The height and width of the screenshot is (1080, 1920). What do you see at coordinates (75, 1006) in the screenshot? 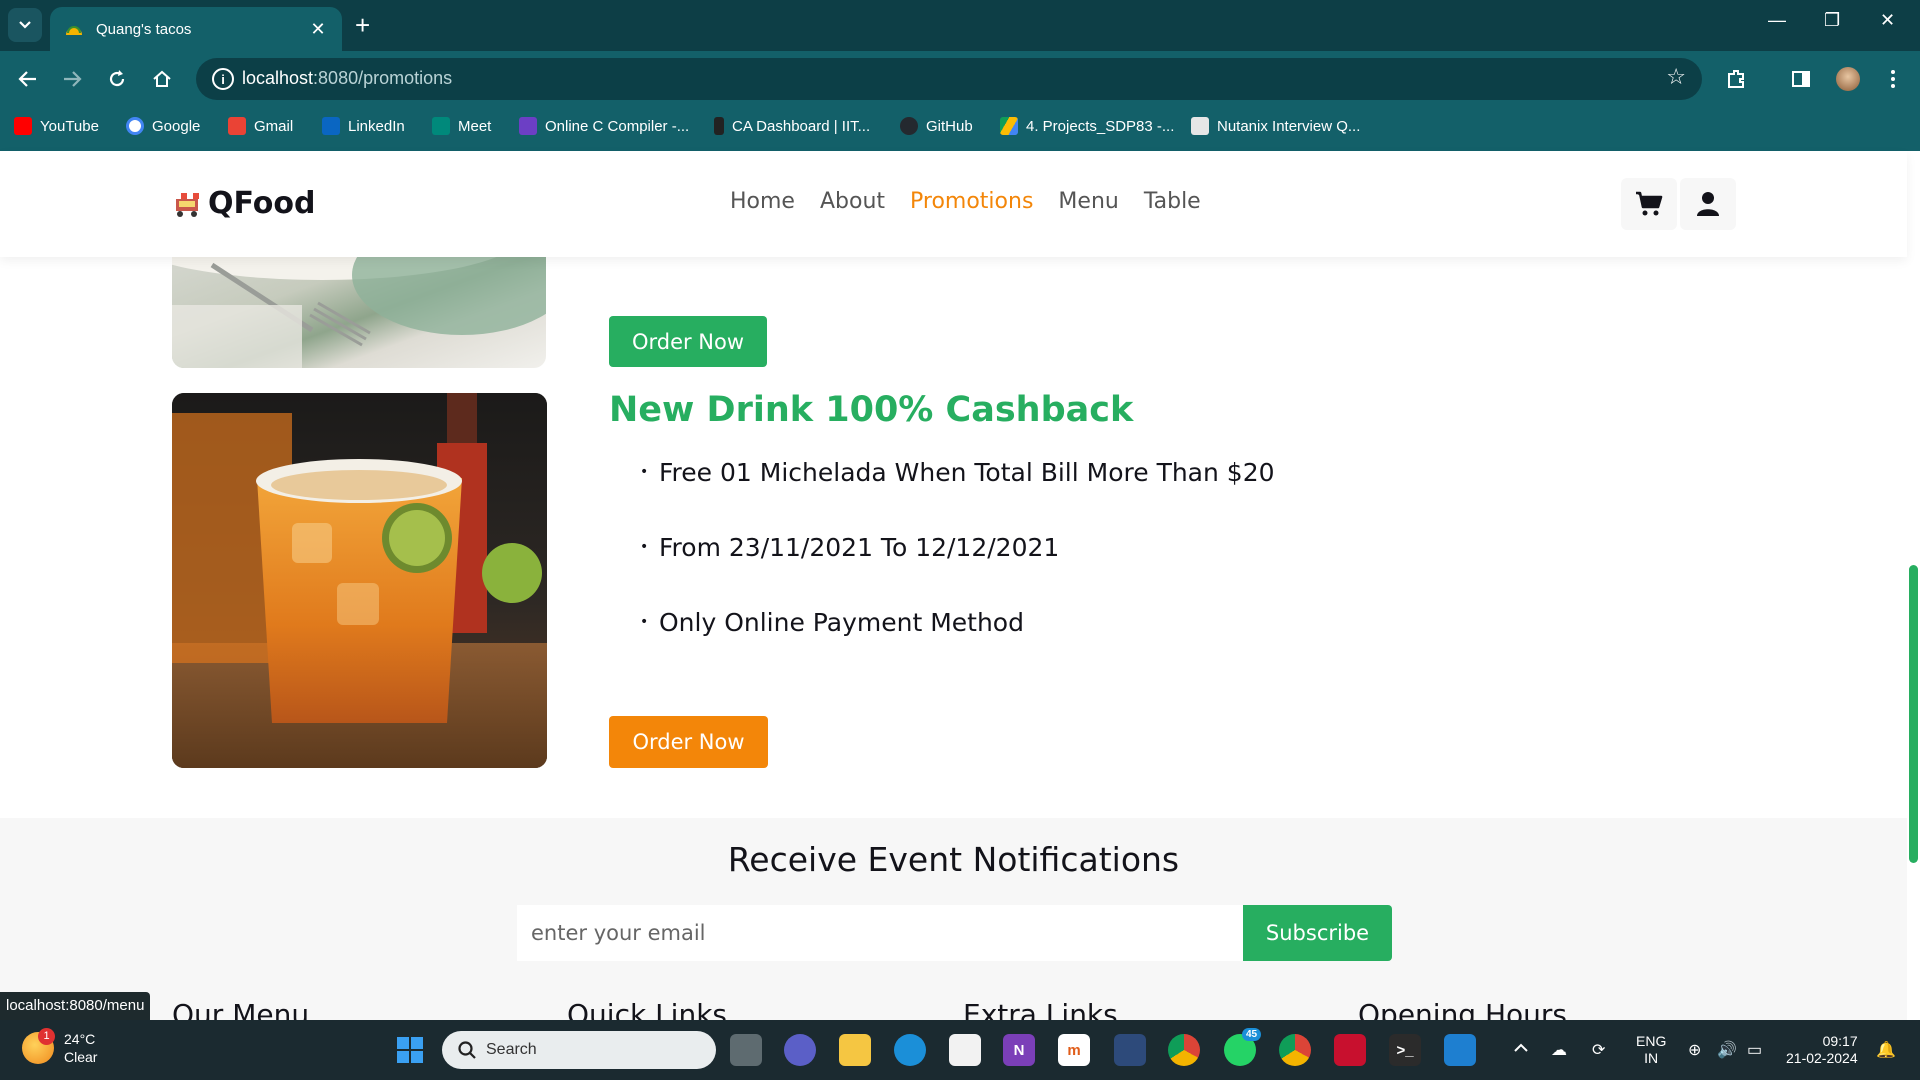
I see `link-status-bubble: localhost:8080/menu` at bounding box center [75, 1006].